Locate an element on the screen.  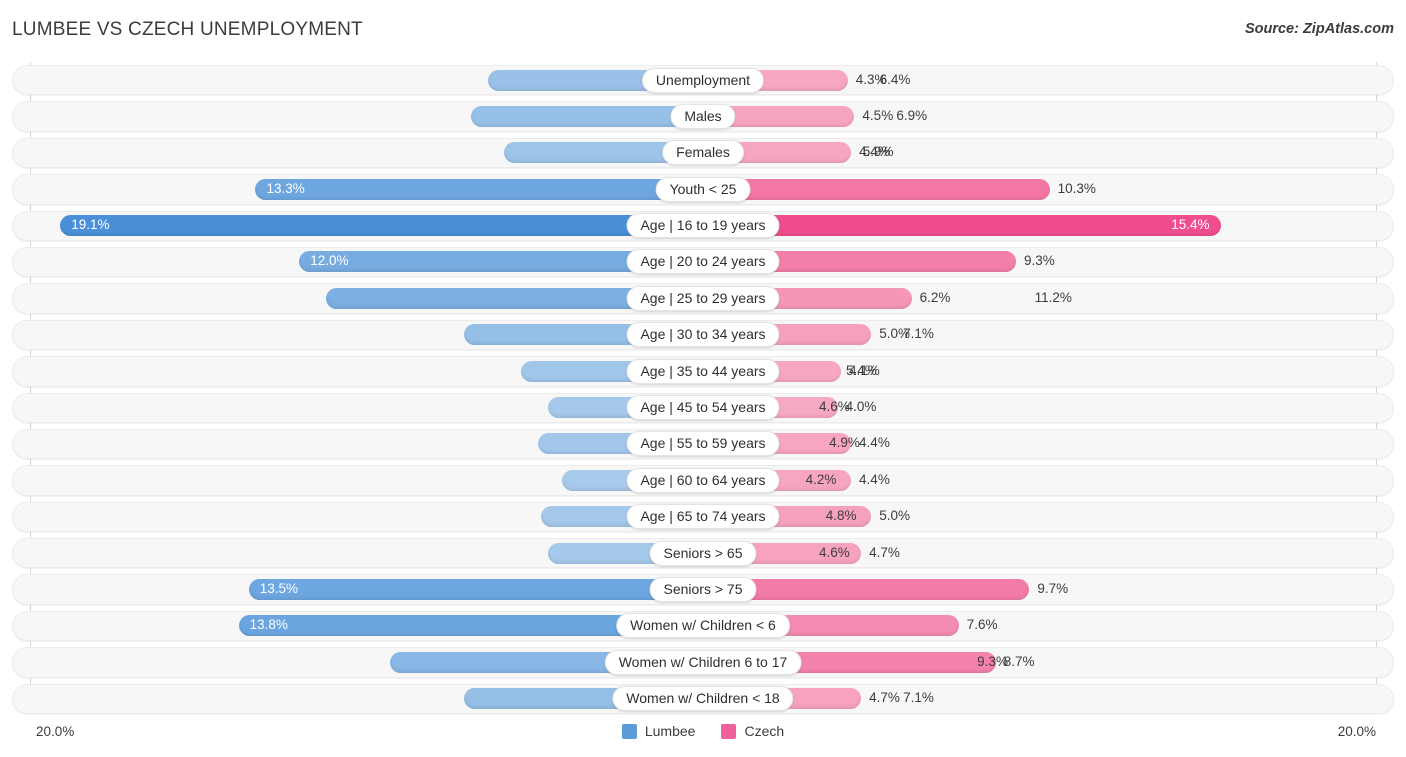
source-attribution: Source: ZipAtlas.com is located at coordinates (1319, 29).